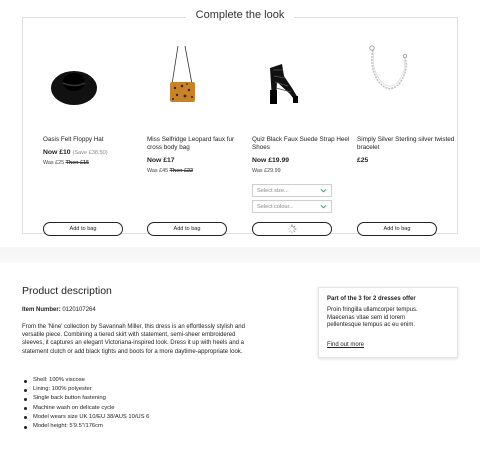 This screenshot has width=480, height=449. Describe the element at coordinates (407, 77) in the screenshot. I see `product-image-bracelet` at that location.